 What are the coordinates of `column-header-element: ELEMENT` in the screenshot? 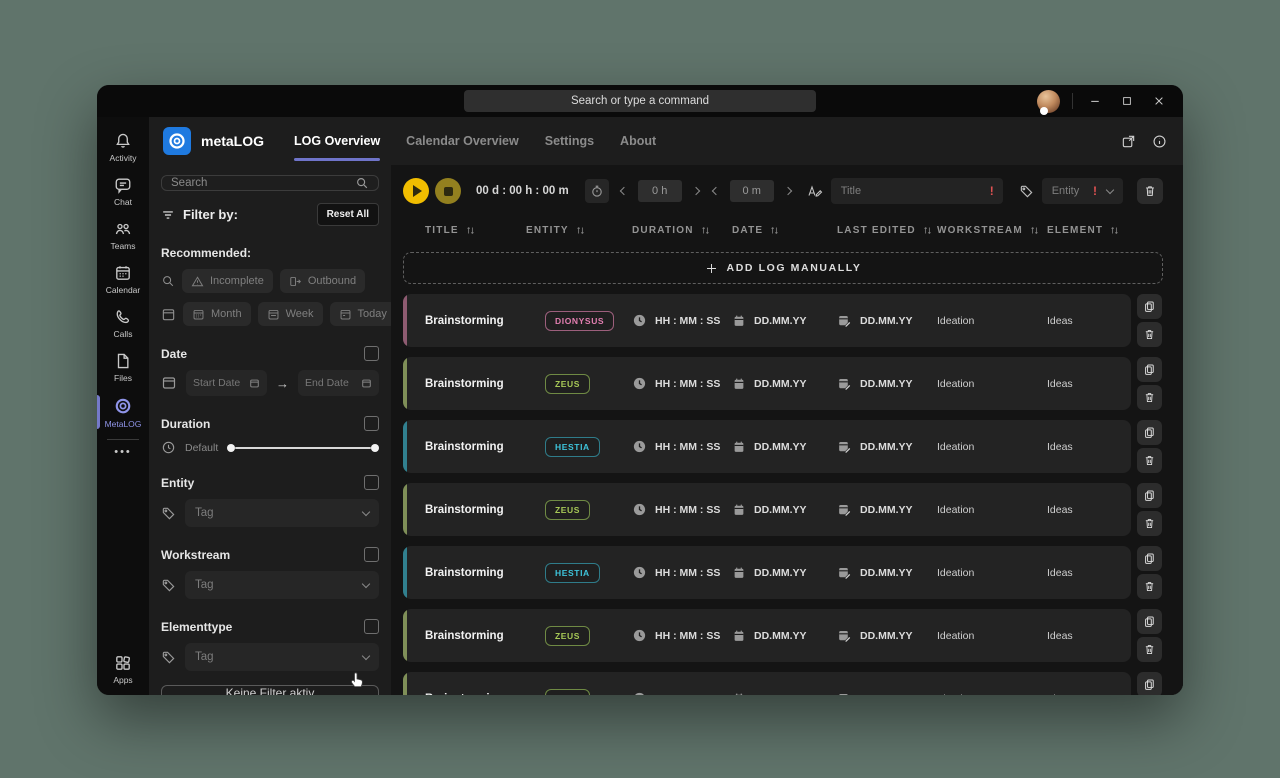 It's located at (1089, 230).